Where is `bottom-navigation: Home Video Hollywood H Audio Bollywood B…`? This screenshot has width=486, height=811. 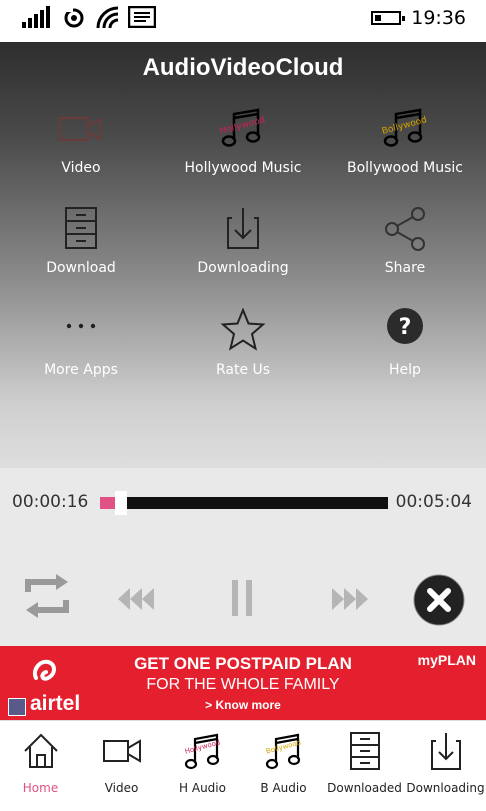
bottom-navigation: Home Video Hollywood H Audio Bollywood B… is located at coordinates (243, 765).